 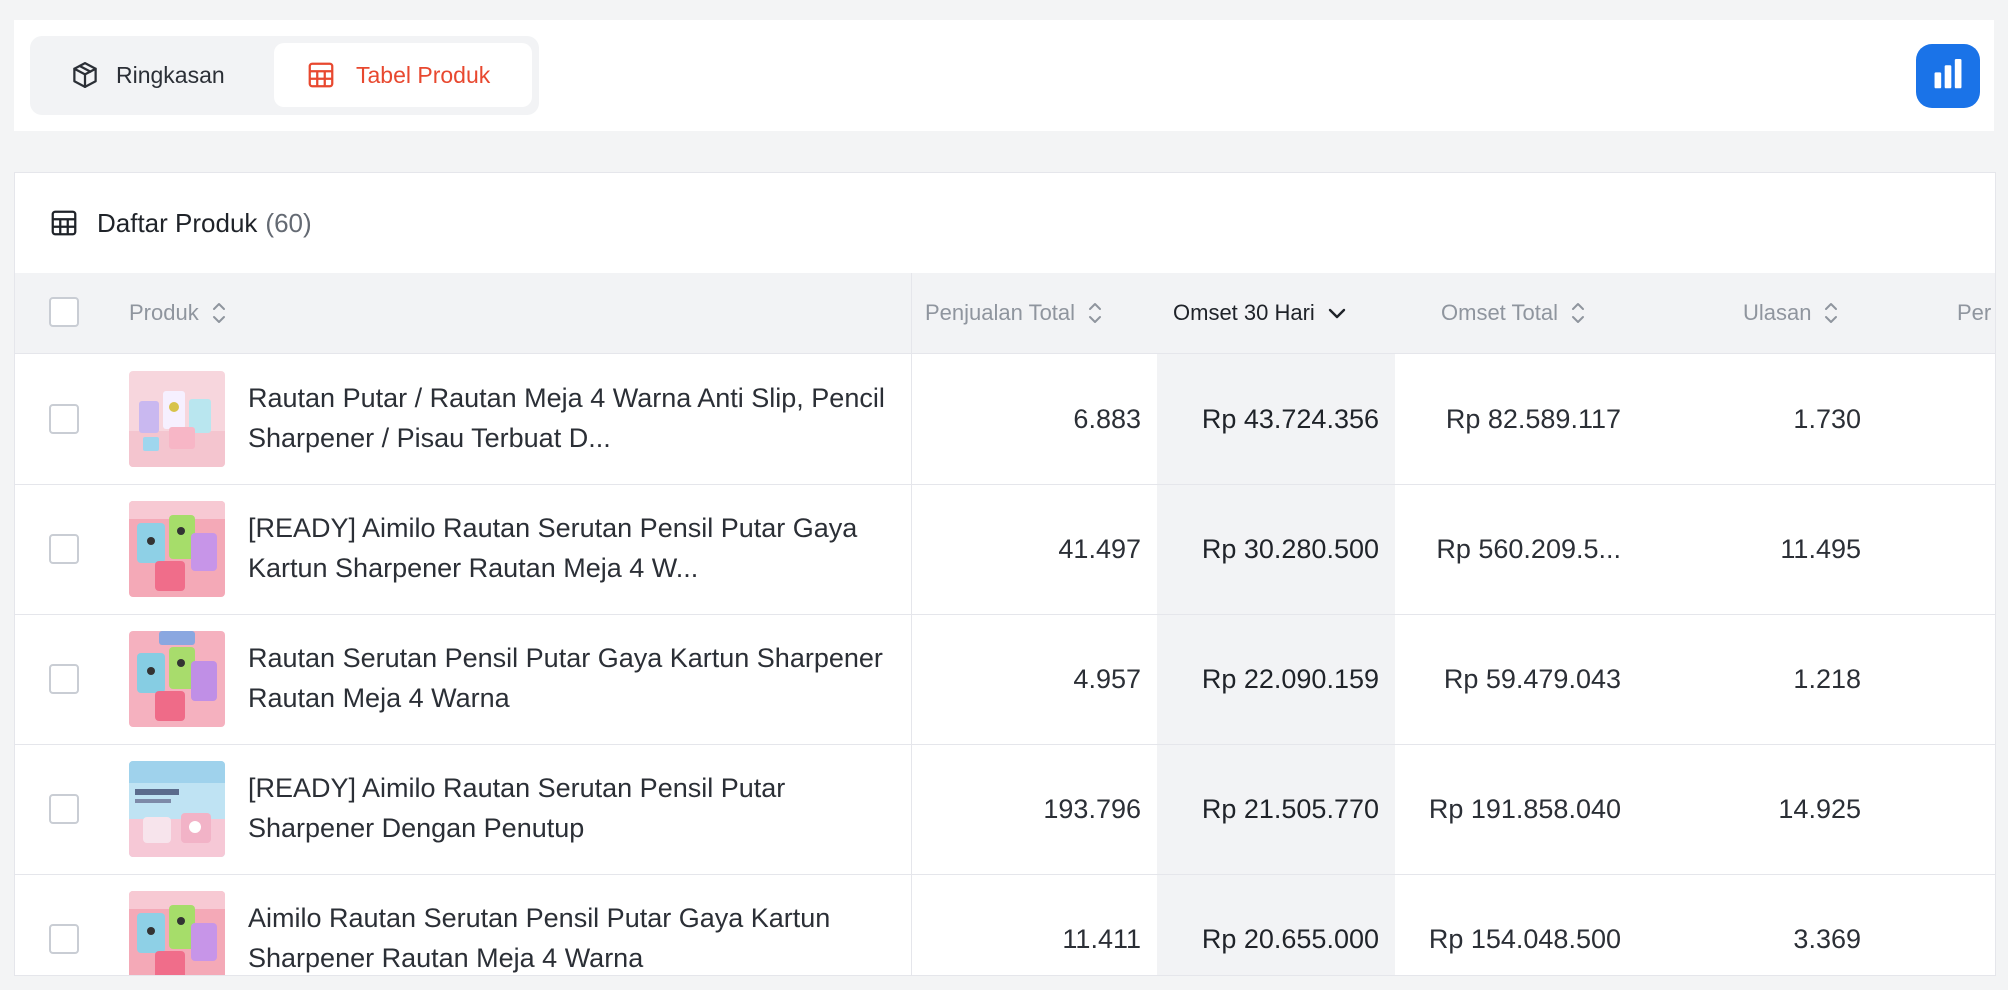 What do you see at coordinates (1092, 808) in the screenshot?
I see `penjualan-total-value: 193.796` at bounding box center [1092, 808].